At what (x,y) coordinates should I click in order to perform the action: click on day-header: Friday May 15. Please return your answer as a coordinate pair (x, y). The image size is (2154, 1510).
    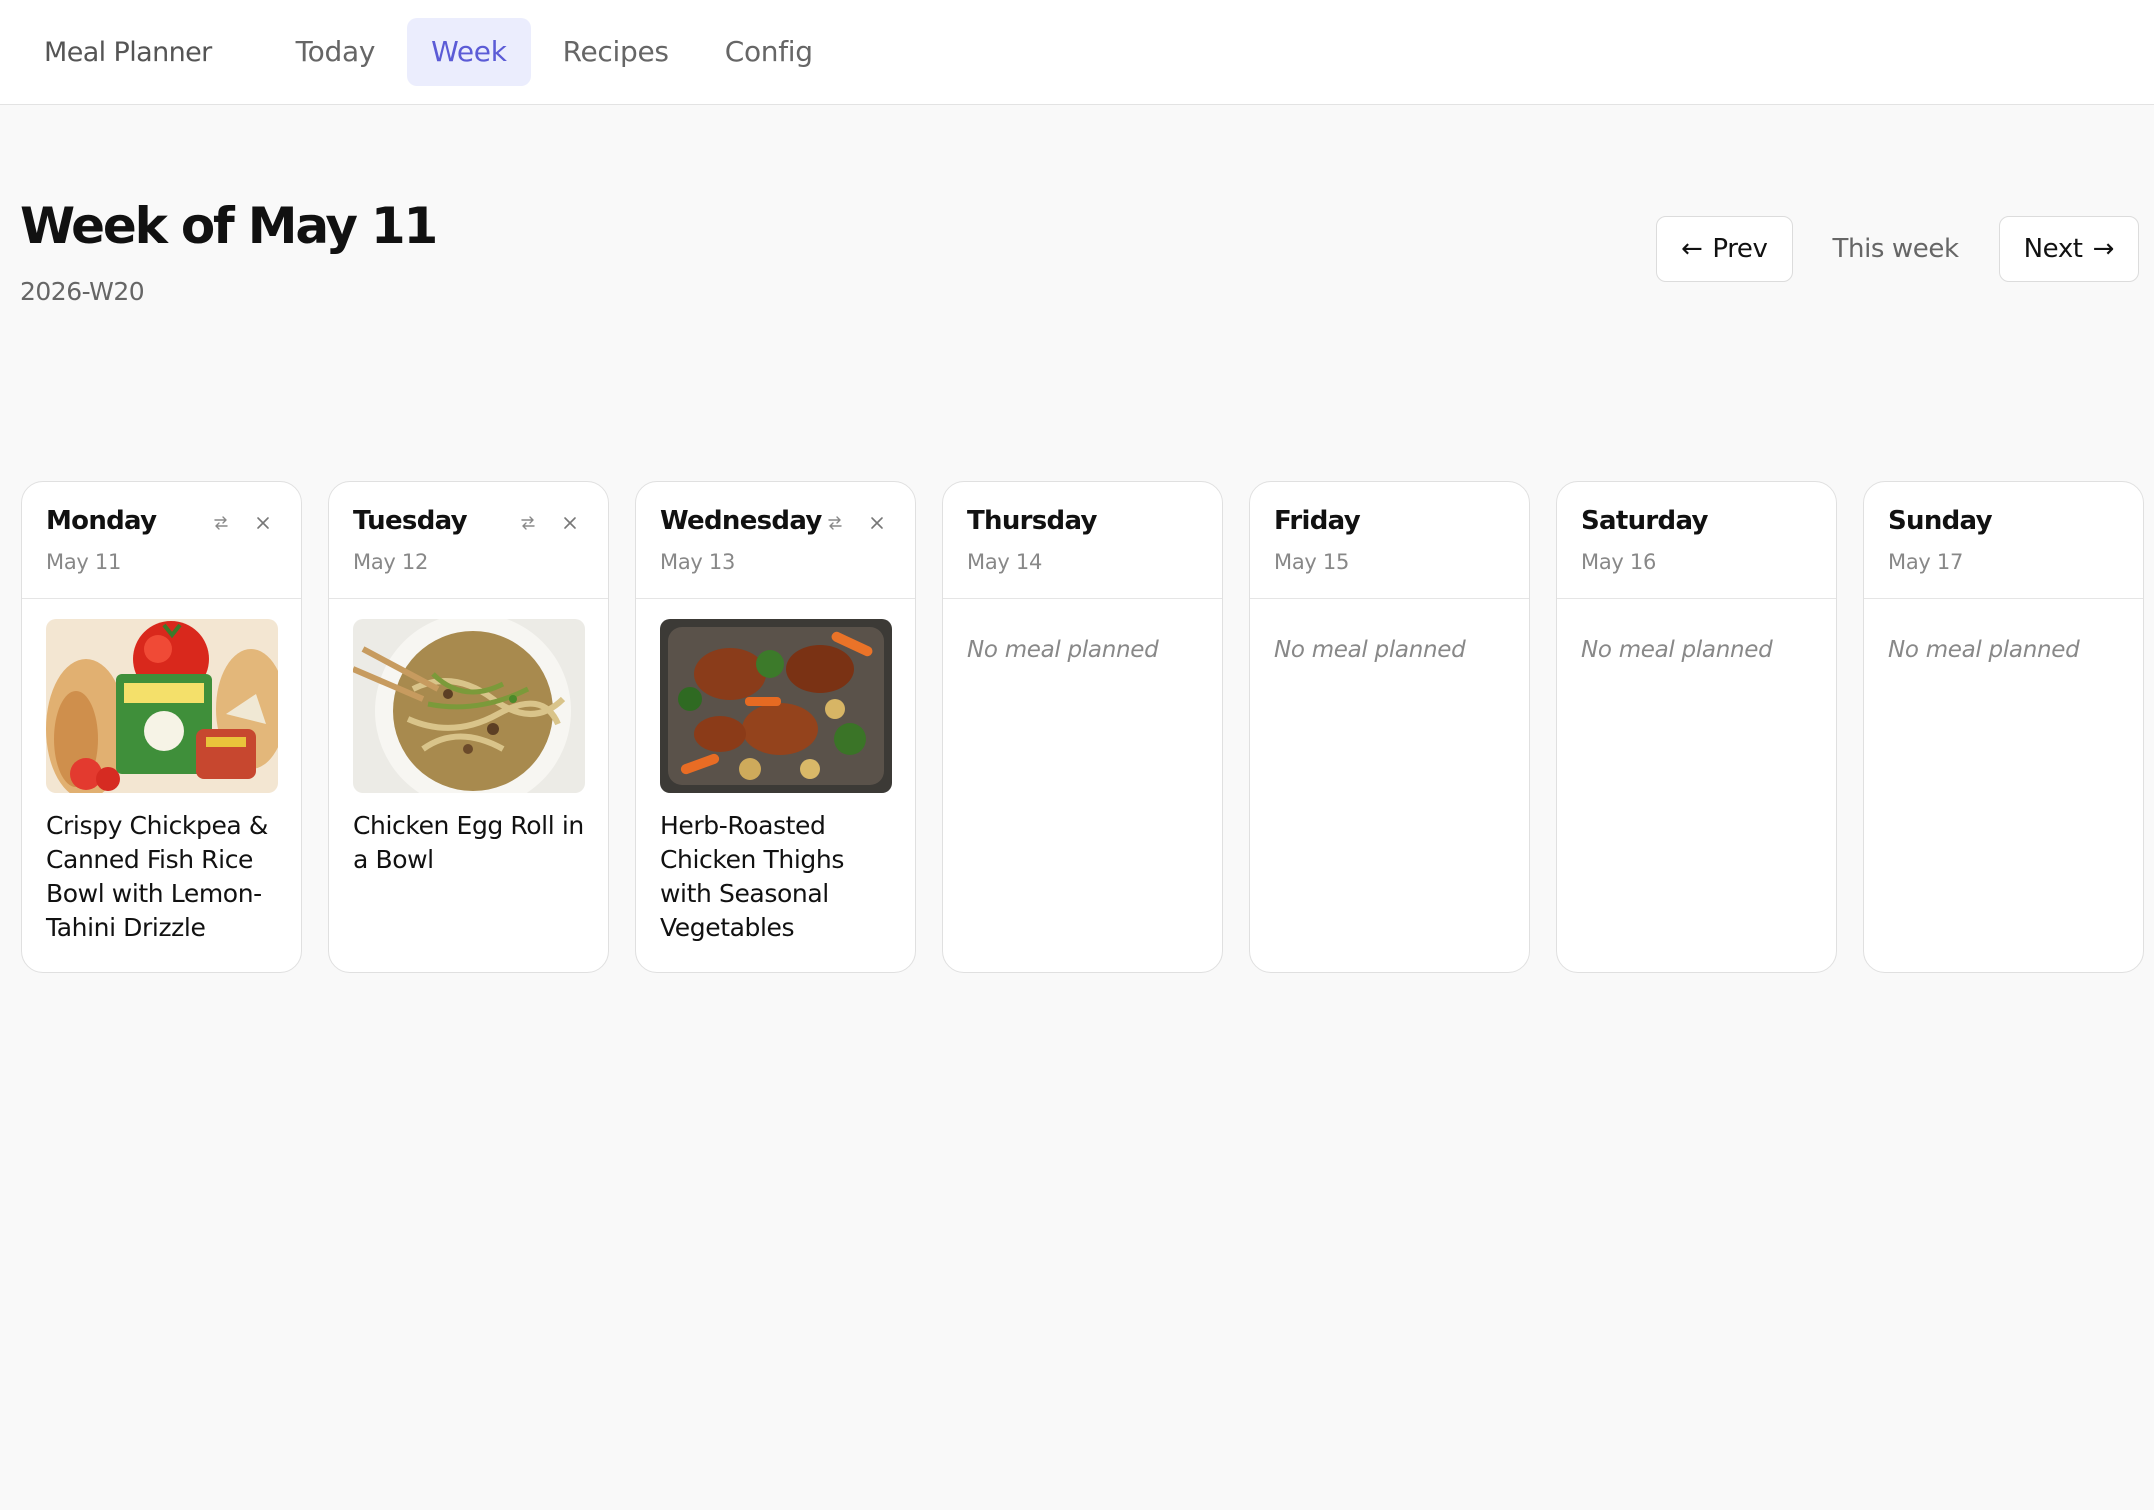
    Looking at the image, I should click on (1389, 540).